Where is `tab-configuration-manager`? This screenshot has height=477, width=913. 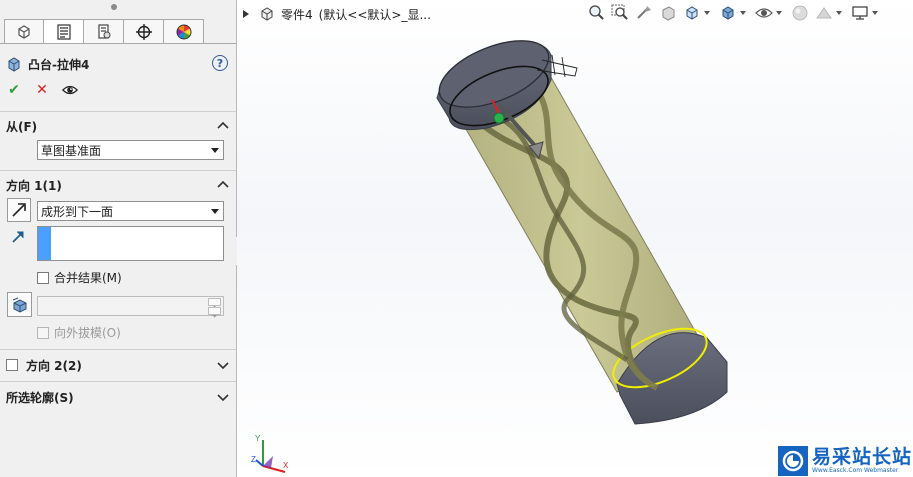
tab-configuration-manager is located at coordinates (104, 31).